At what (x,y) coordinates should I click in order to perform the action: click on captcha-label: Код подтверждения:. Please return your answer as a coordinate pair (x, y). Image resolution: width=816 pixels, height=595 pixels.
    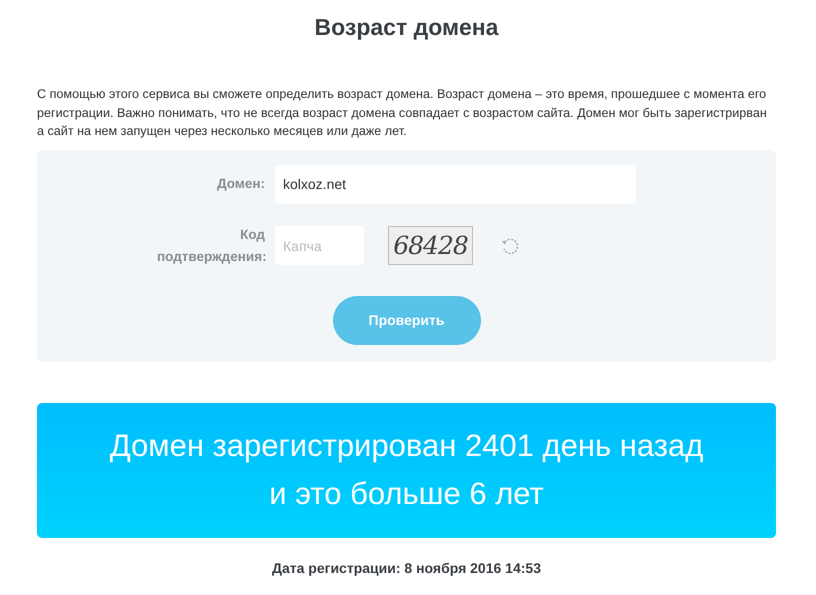
    Looking at the image, I should click on (212, 246).